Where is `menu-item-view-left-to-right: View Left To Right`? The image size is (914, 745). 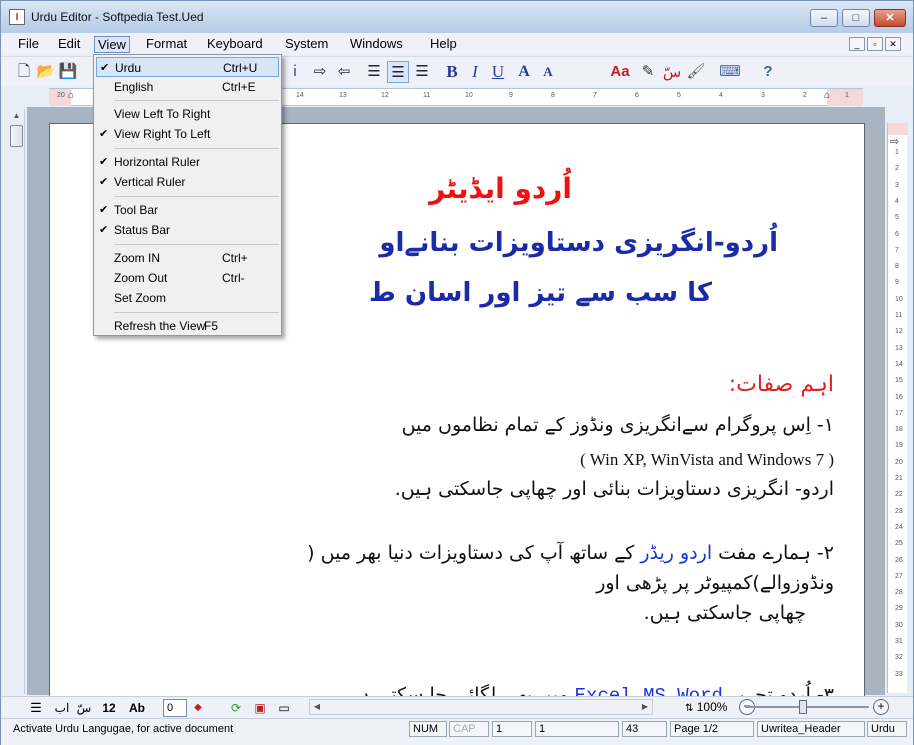 menu-item-view-left-to-right: View Left To Right is located at coordinates (187, 114).